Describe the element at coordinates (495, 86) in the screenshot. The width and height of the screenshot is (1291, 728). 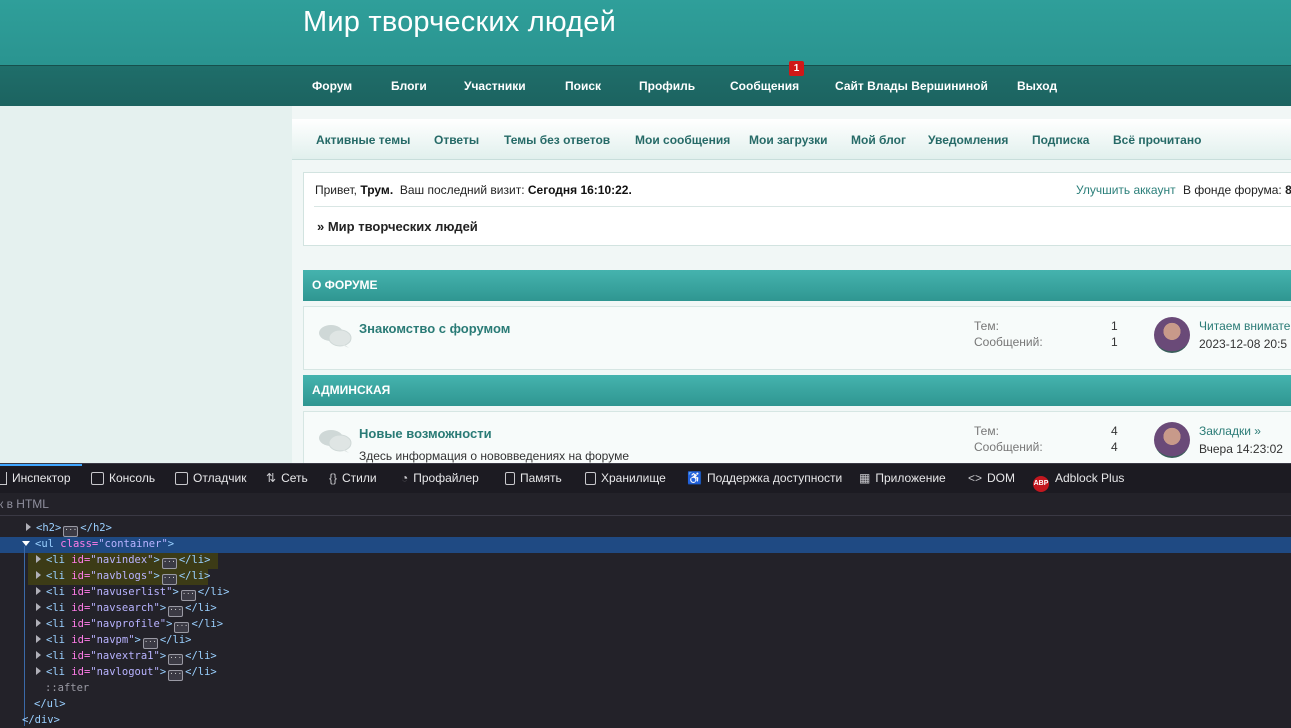
I see `nav-item-members: Участники` at that location.